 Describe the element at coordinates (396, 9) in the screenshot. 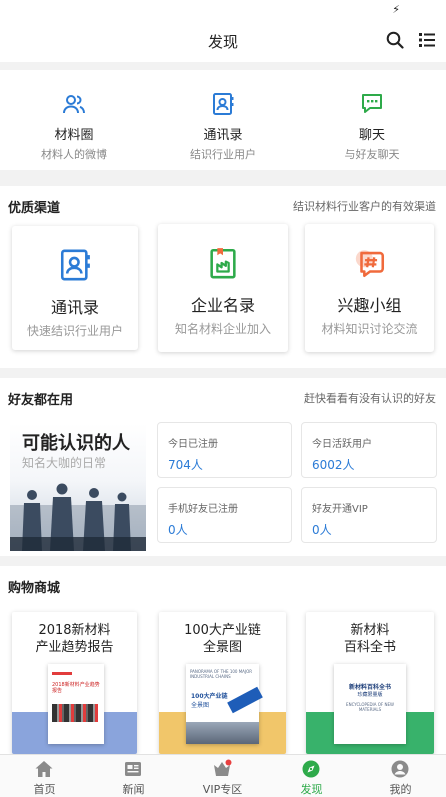

I see `charging-icon: ⚡` at that location.